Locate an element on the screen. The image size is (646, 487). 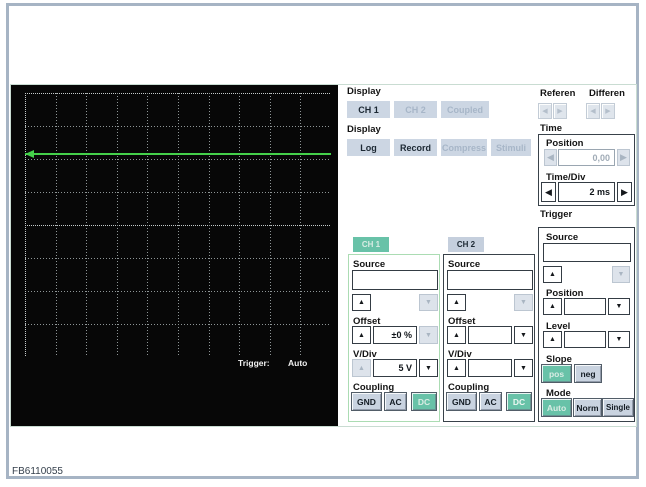
ch1-vdiv-field is located at coordinates (395, 368).